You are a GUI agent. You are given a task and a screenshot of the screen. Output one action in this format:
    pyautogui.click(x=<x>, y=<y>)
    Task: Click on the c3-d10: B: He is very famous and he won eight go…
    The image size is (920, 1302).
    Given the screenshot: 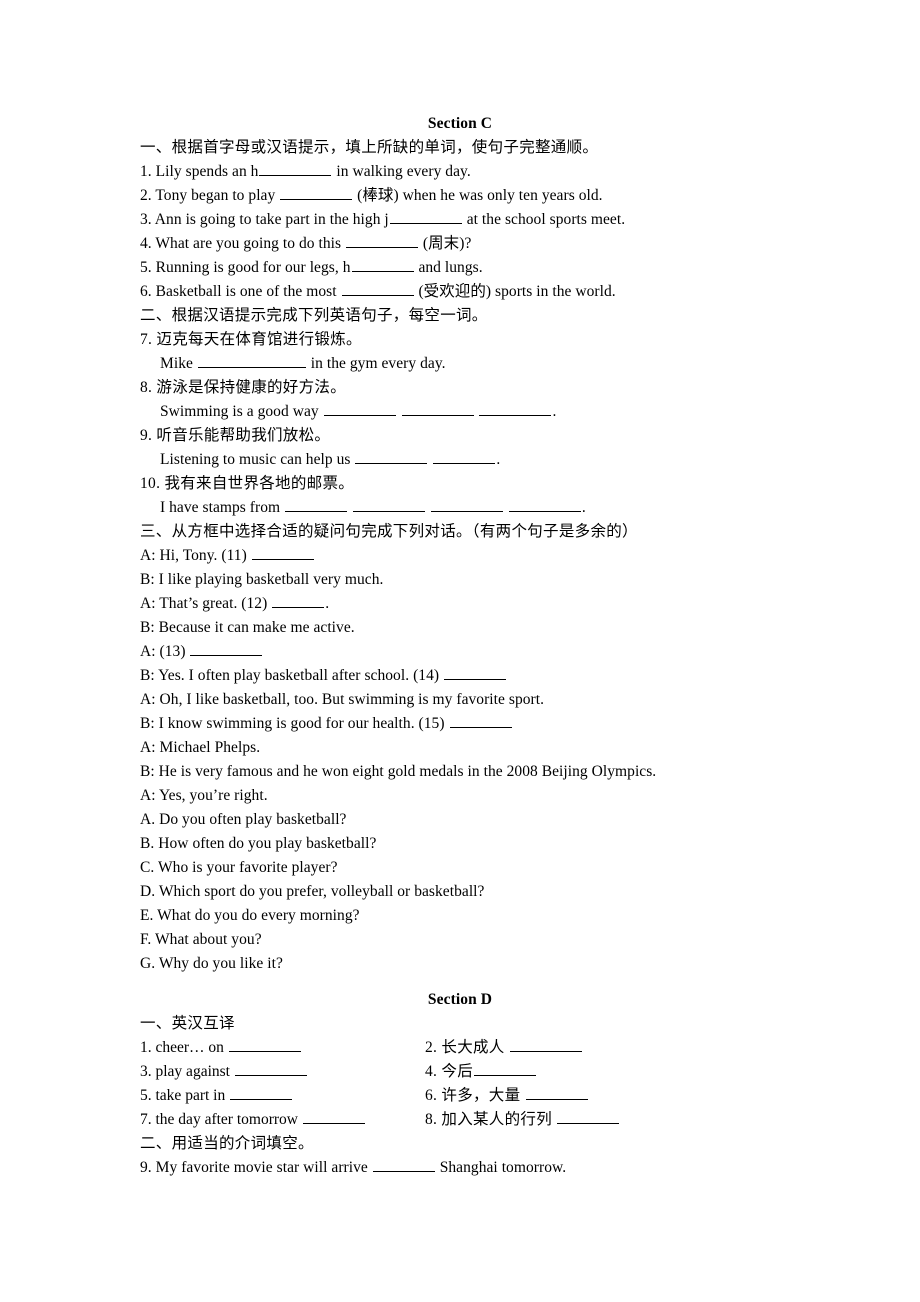 What is the action you would take?
    pyautogui.click(x=460, y=772)
    